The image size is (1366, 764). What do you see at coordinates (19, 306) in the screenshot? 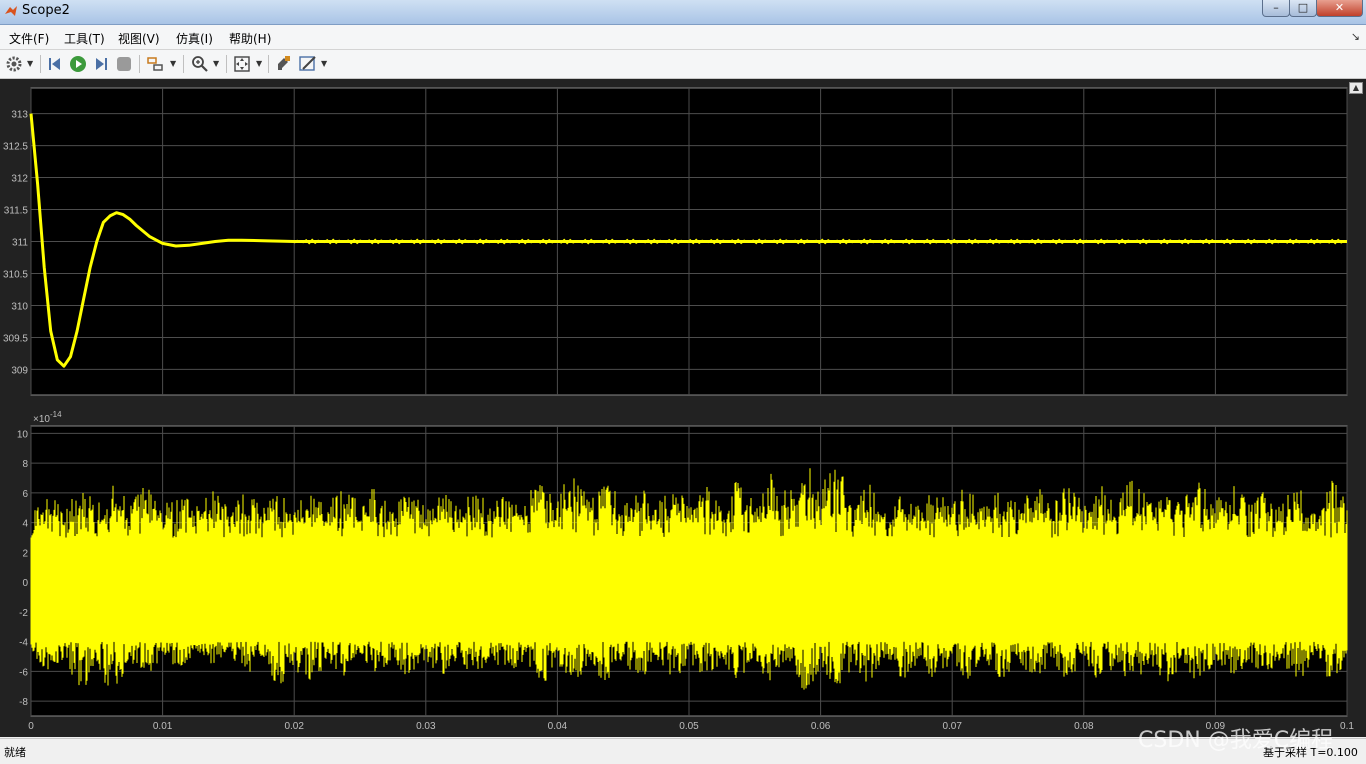
I see `y-tick-label: 310` at bounding box center [19, 306].